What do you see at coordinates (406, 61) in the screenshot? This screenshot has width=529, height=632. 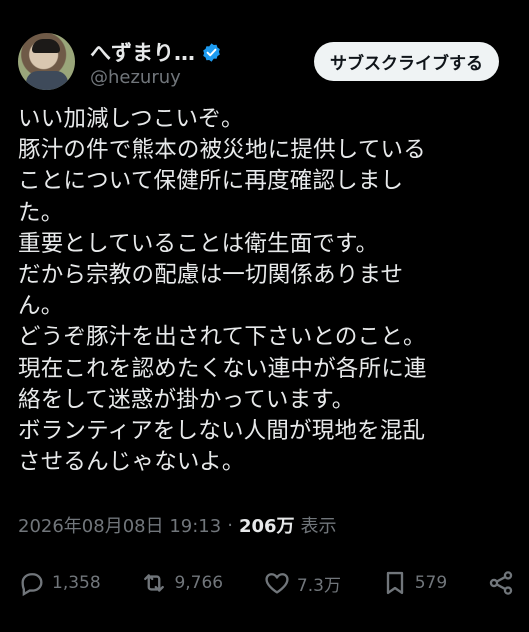 I see `subscribe-button: サブスクライブする` at bounding box center [406, 61].